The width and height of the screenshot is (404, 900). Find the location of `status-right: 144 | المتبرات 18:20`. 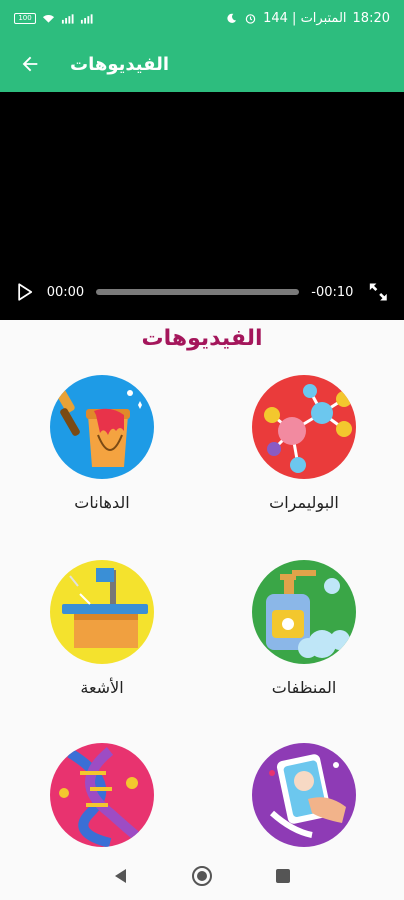

status-right: 144 | المتبرات 18:20 is located at coordinates (307, 18).